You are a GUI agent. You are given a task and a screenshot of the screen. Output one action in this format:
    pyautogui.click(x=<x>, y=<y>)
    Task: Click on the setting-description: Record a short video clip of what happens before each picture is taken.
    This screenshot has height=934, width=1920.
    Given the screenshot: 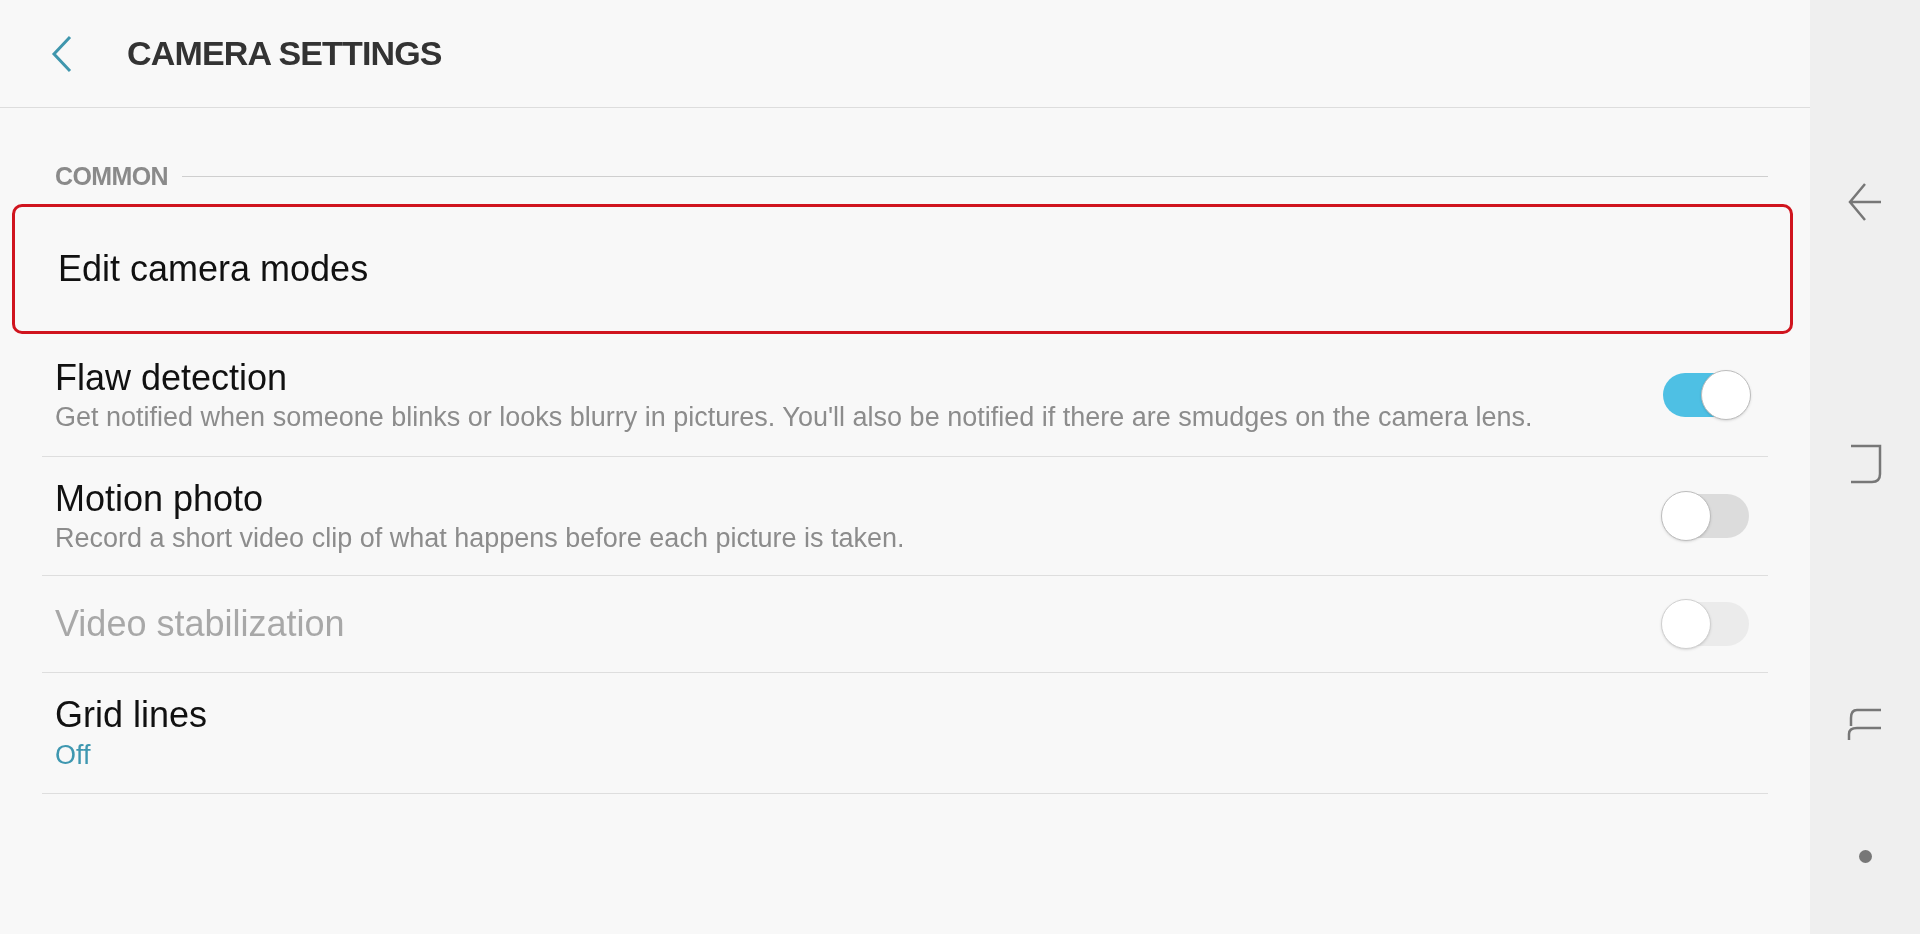 What is the action you would take?
    pyautogui.click(x=480, y=538)
    